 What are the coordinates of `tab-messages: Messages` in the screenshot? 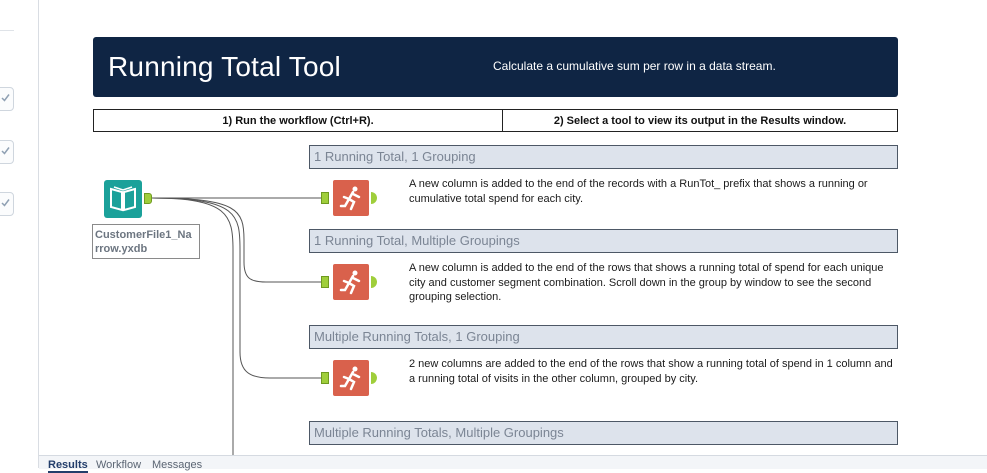 It's located at (177, 465).